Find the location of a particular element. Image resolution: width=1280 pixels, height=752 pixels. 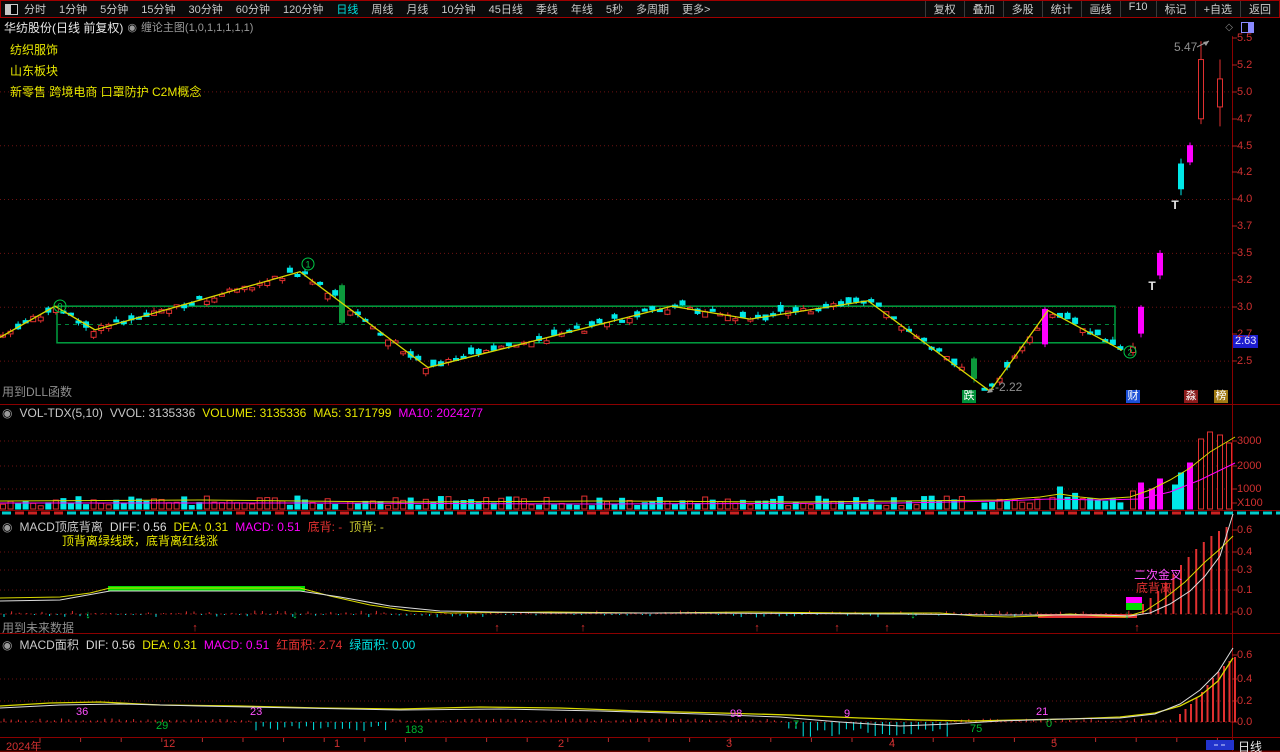

macd2-number: 0 is located at coordinates (1049, 724).